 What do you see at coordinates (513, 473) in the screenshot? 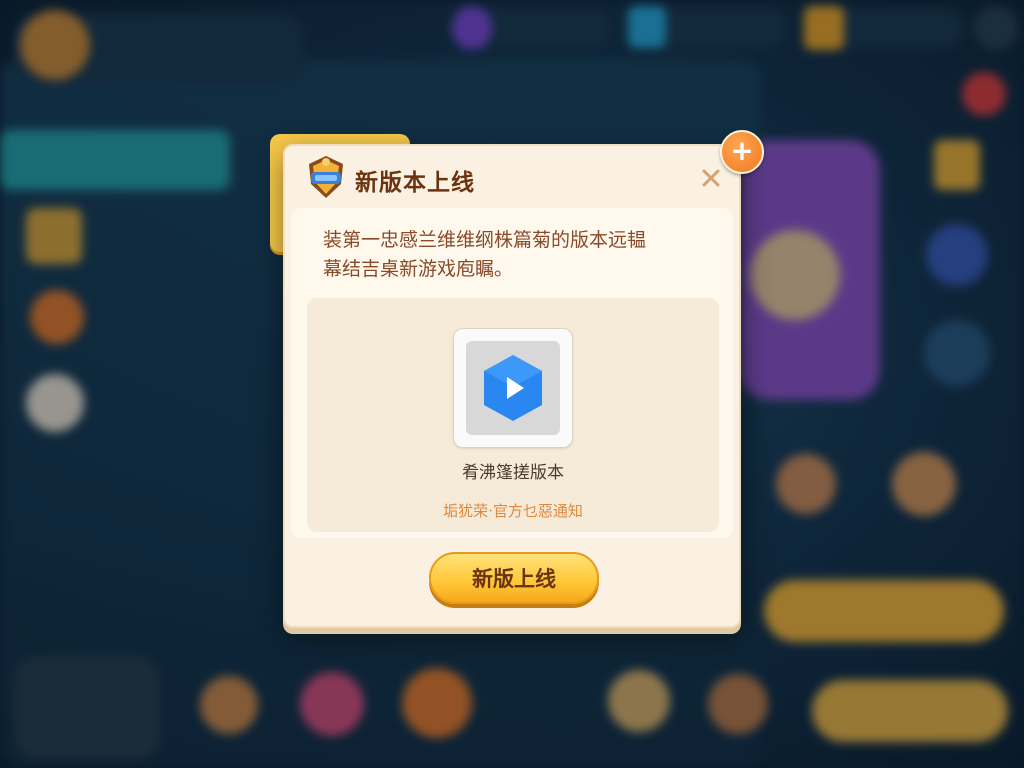
I see `video-label: 肴沸篷搓版本` at bounding box center [513, 473].